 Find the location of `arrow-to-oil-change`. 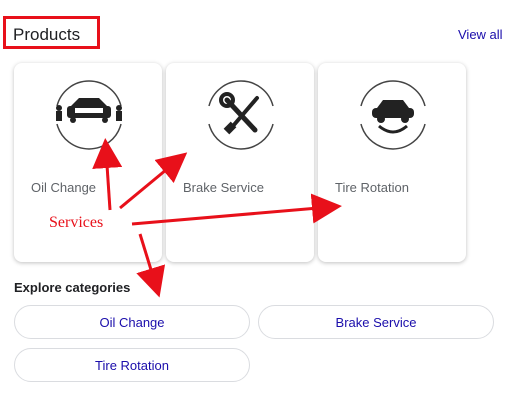

arrow-to-oil-change is located at coordinates (107, 174).